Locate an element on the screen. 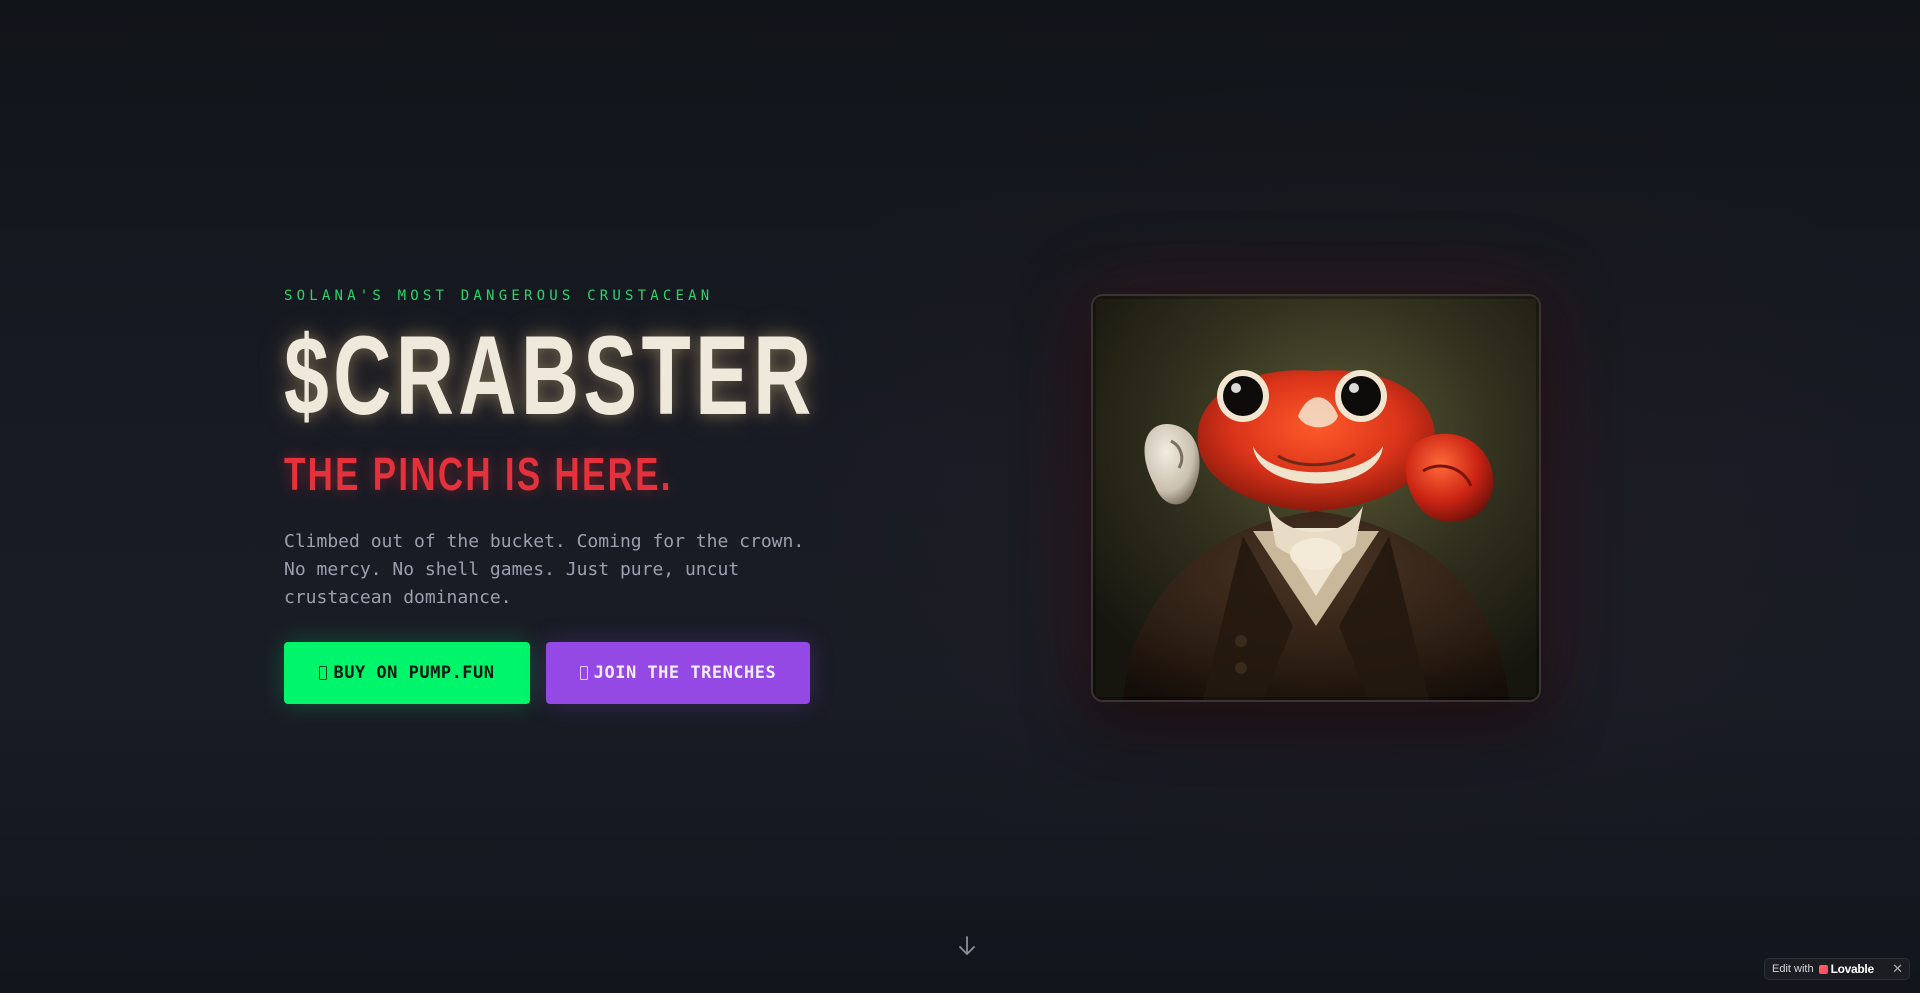  arrow-down-icon is located at coordinates (967, 946).